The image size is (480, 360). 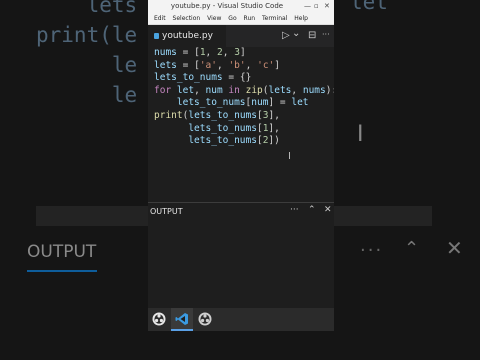 What do you see at coordinates (217, 65) in the screenshot?
I see `code-line: lets = ['a', 'b', 'c']` at bounding box center [217, 65].